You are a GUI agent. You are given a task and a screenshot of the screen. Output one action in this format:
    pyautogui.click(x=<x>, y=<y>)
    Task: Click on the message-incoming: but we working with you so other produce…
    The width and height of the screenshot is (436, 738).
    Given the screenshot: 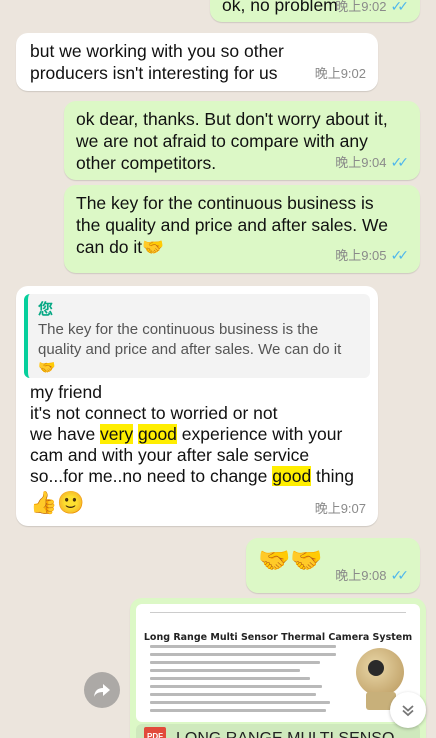 What is the action you would take?
    pyautogui.click(x=197, y=62)
    